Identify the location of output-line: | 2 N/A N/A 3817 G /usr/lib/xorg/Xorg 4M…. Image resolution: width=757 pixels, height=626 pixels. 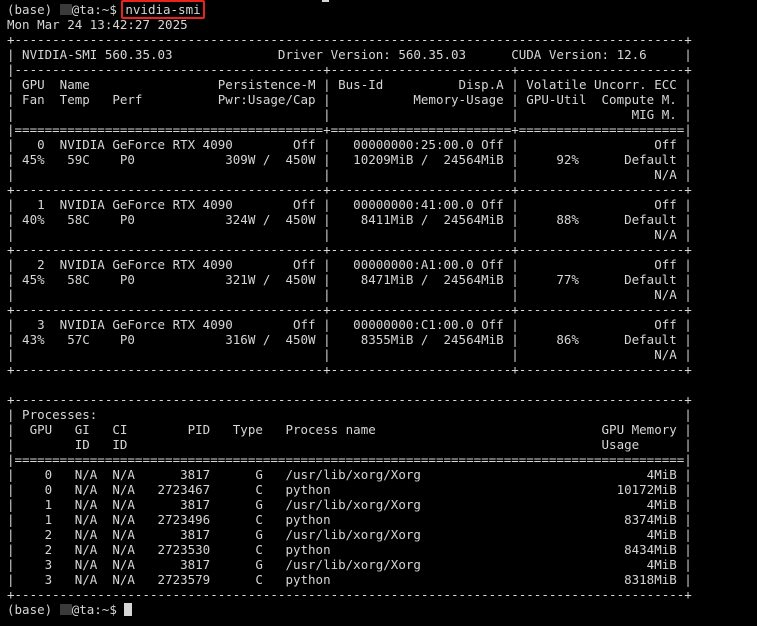
(349, 534).